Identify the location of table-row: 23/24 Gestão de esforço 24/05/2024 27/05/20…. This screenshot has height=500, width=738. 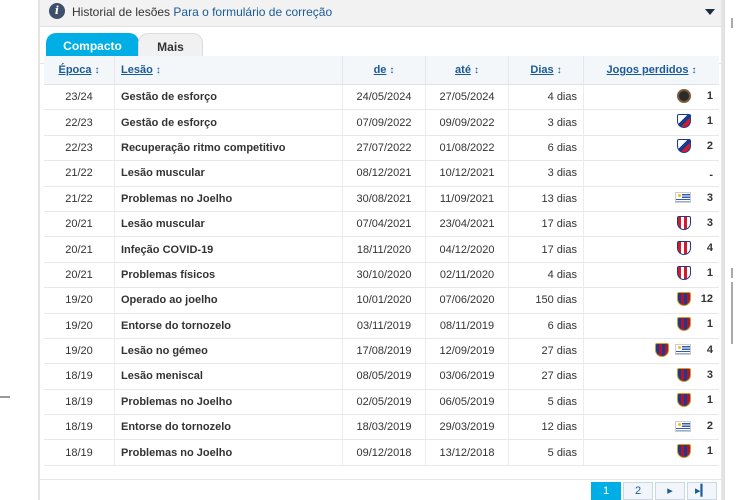
(381, 97).